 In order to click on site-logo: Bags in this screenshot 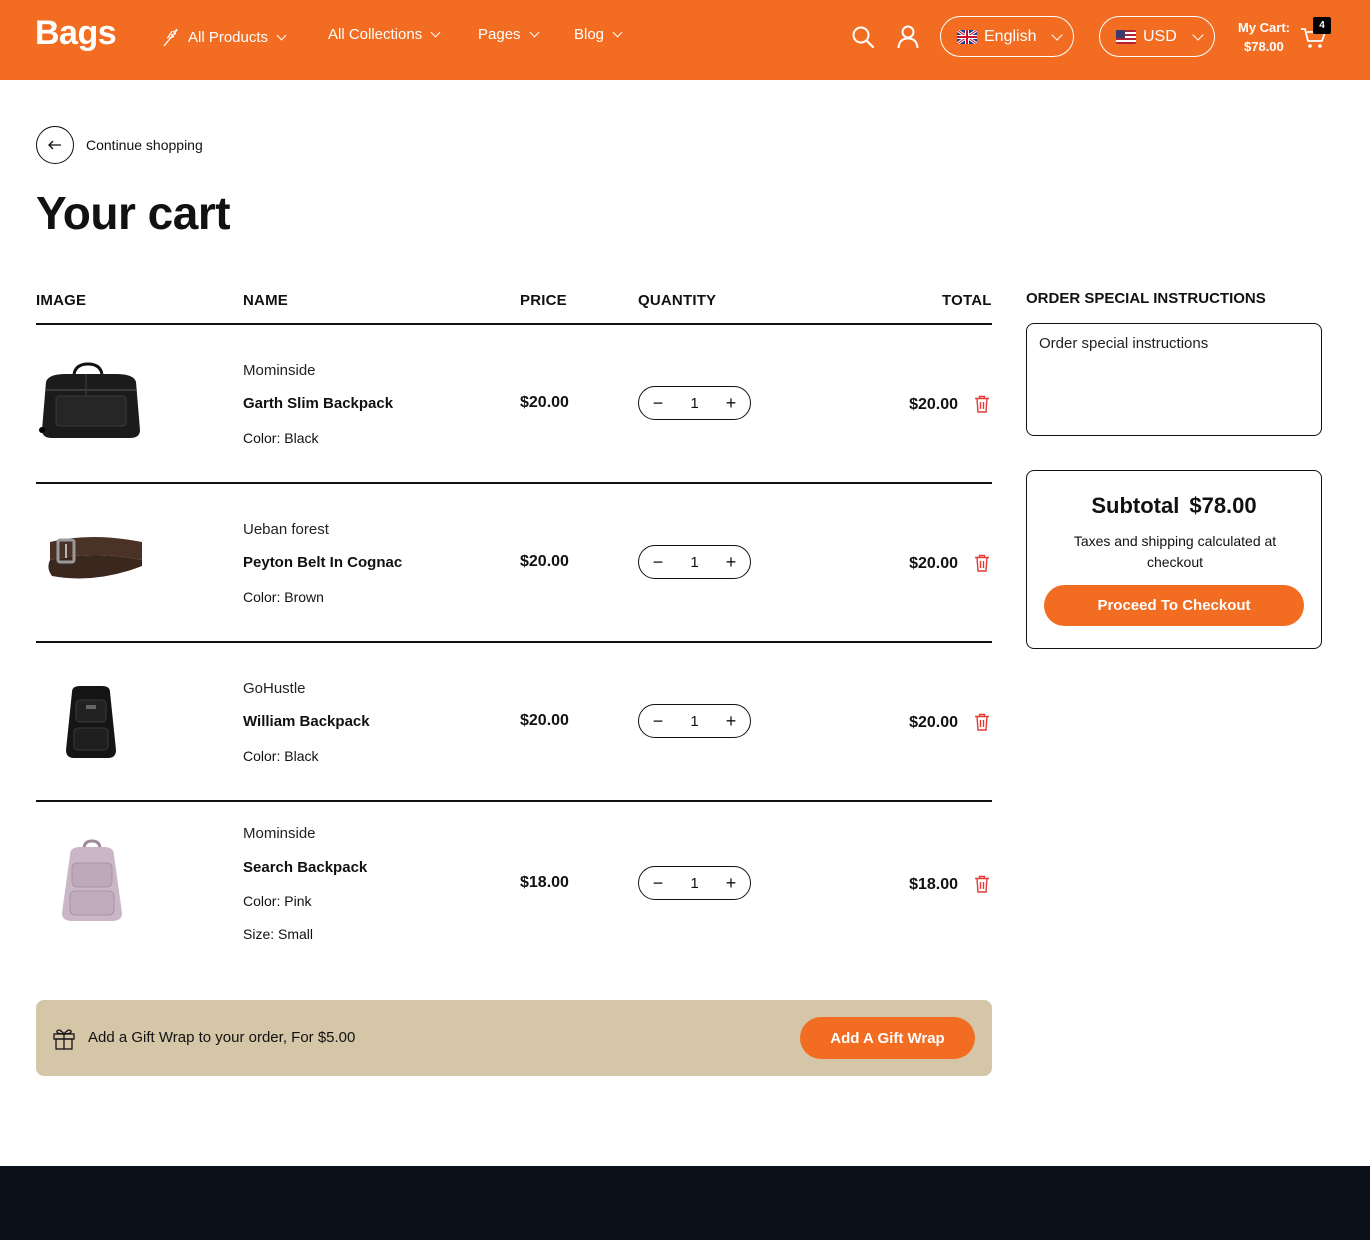, I will do `click(76, 33)`.